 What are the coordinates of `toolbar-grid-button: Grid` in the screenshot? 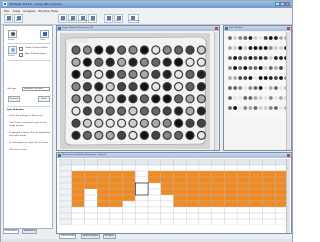 It's located at (108, 18).